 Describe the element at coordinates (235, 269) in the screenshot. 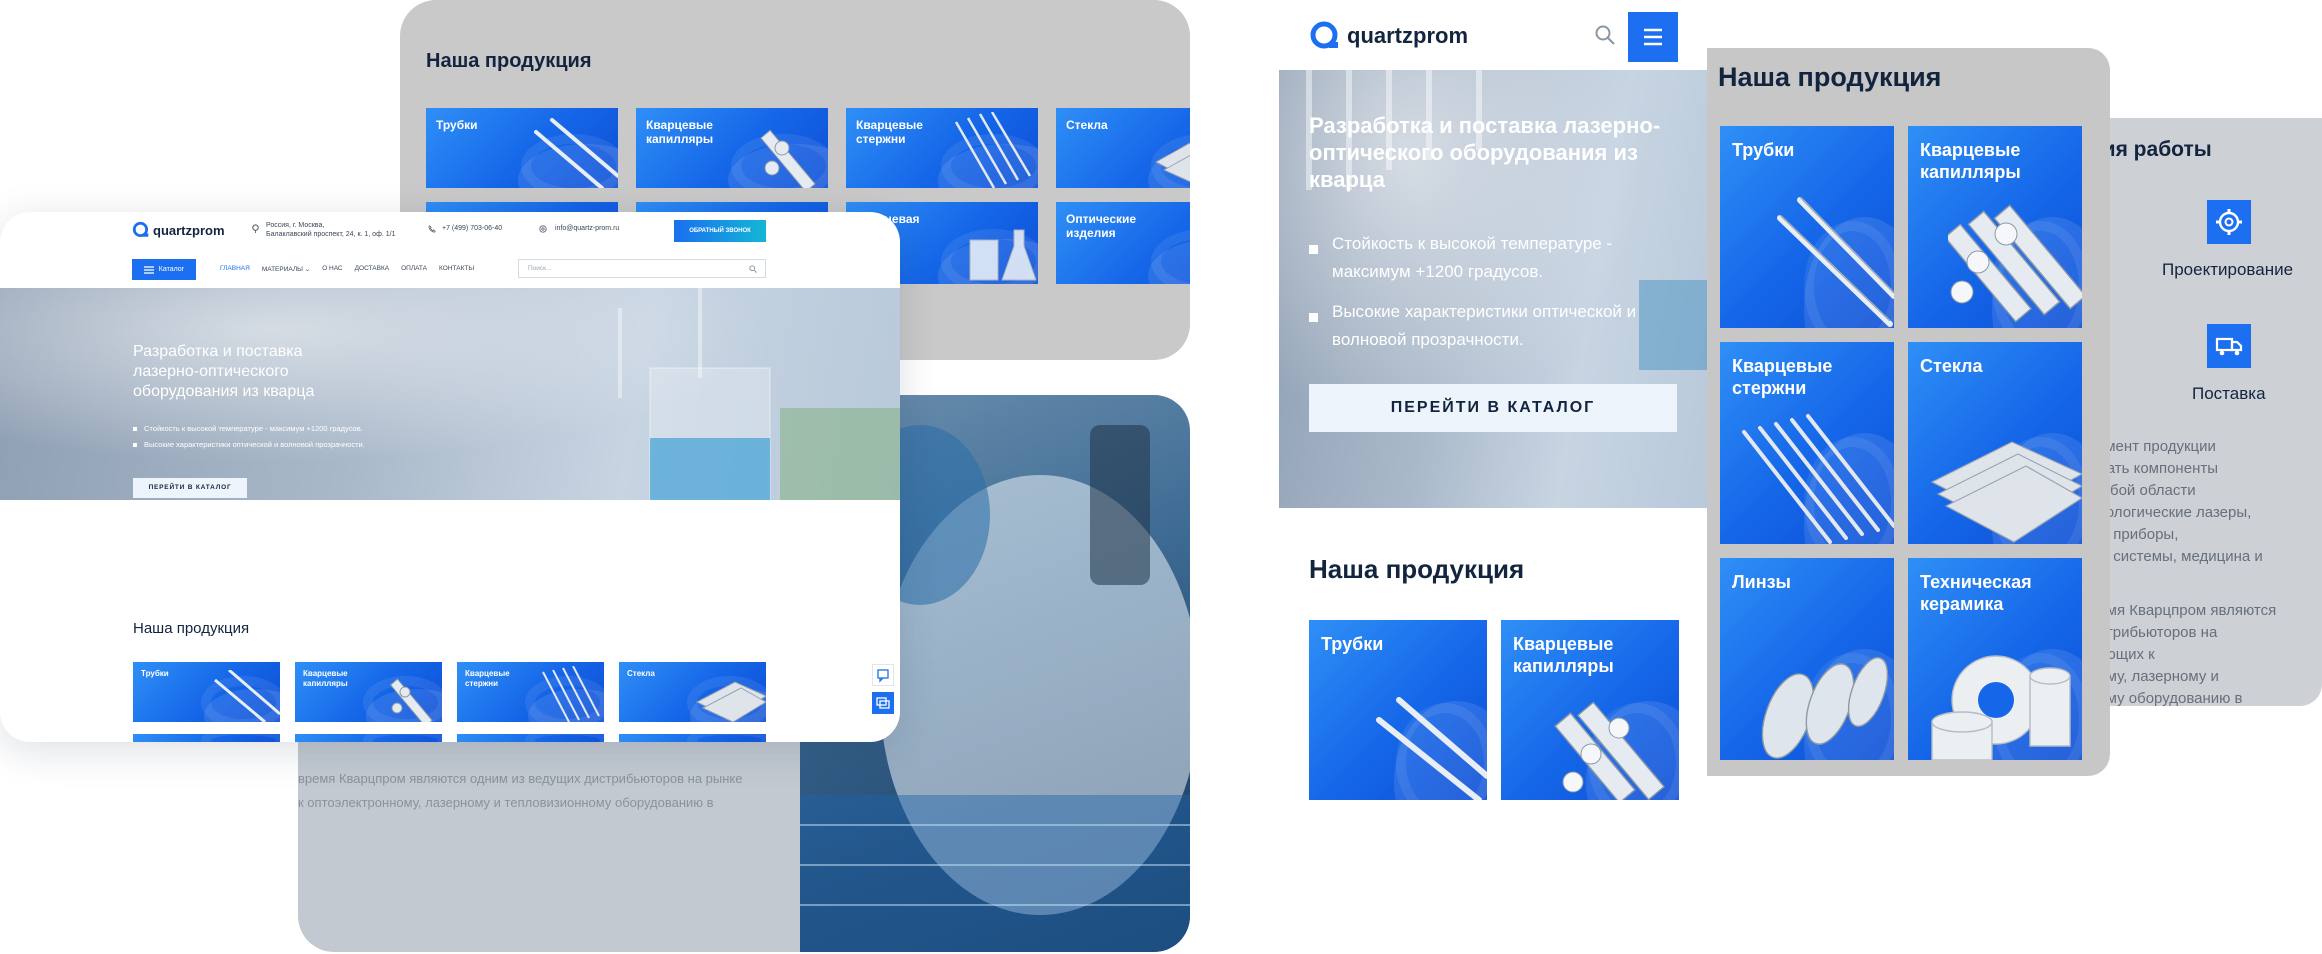

I see `nav-home: ГЛАВНАЯ` at that location.